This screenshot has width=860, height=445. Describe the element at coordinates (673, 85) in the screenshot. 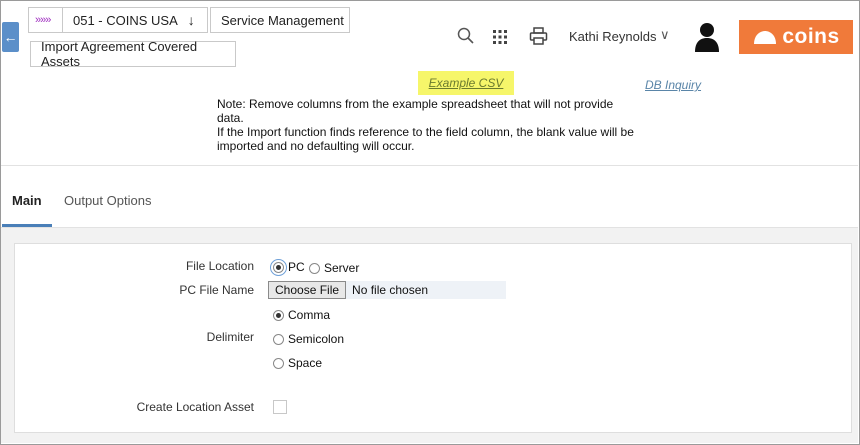

I see `db-inquiry-link: DB Inquiry` at that location.